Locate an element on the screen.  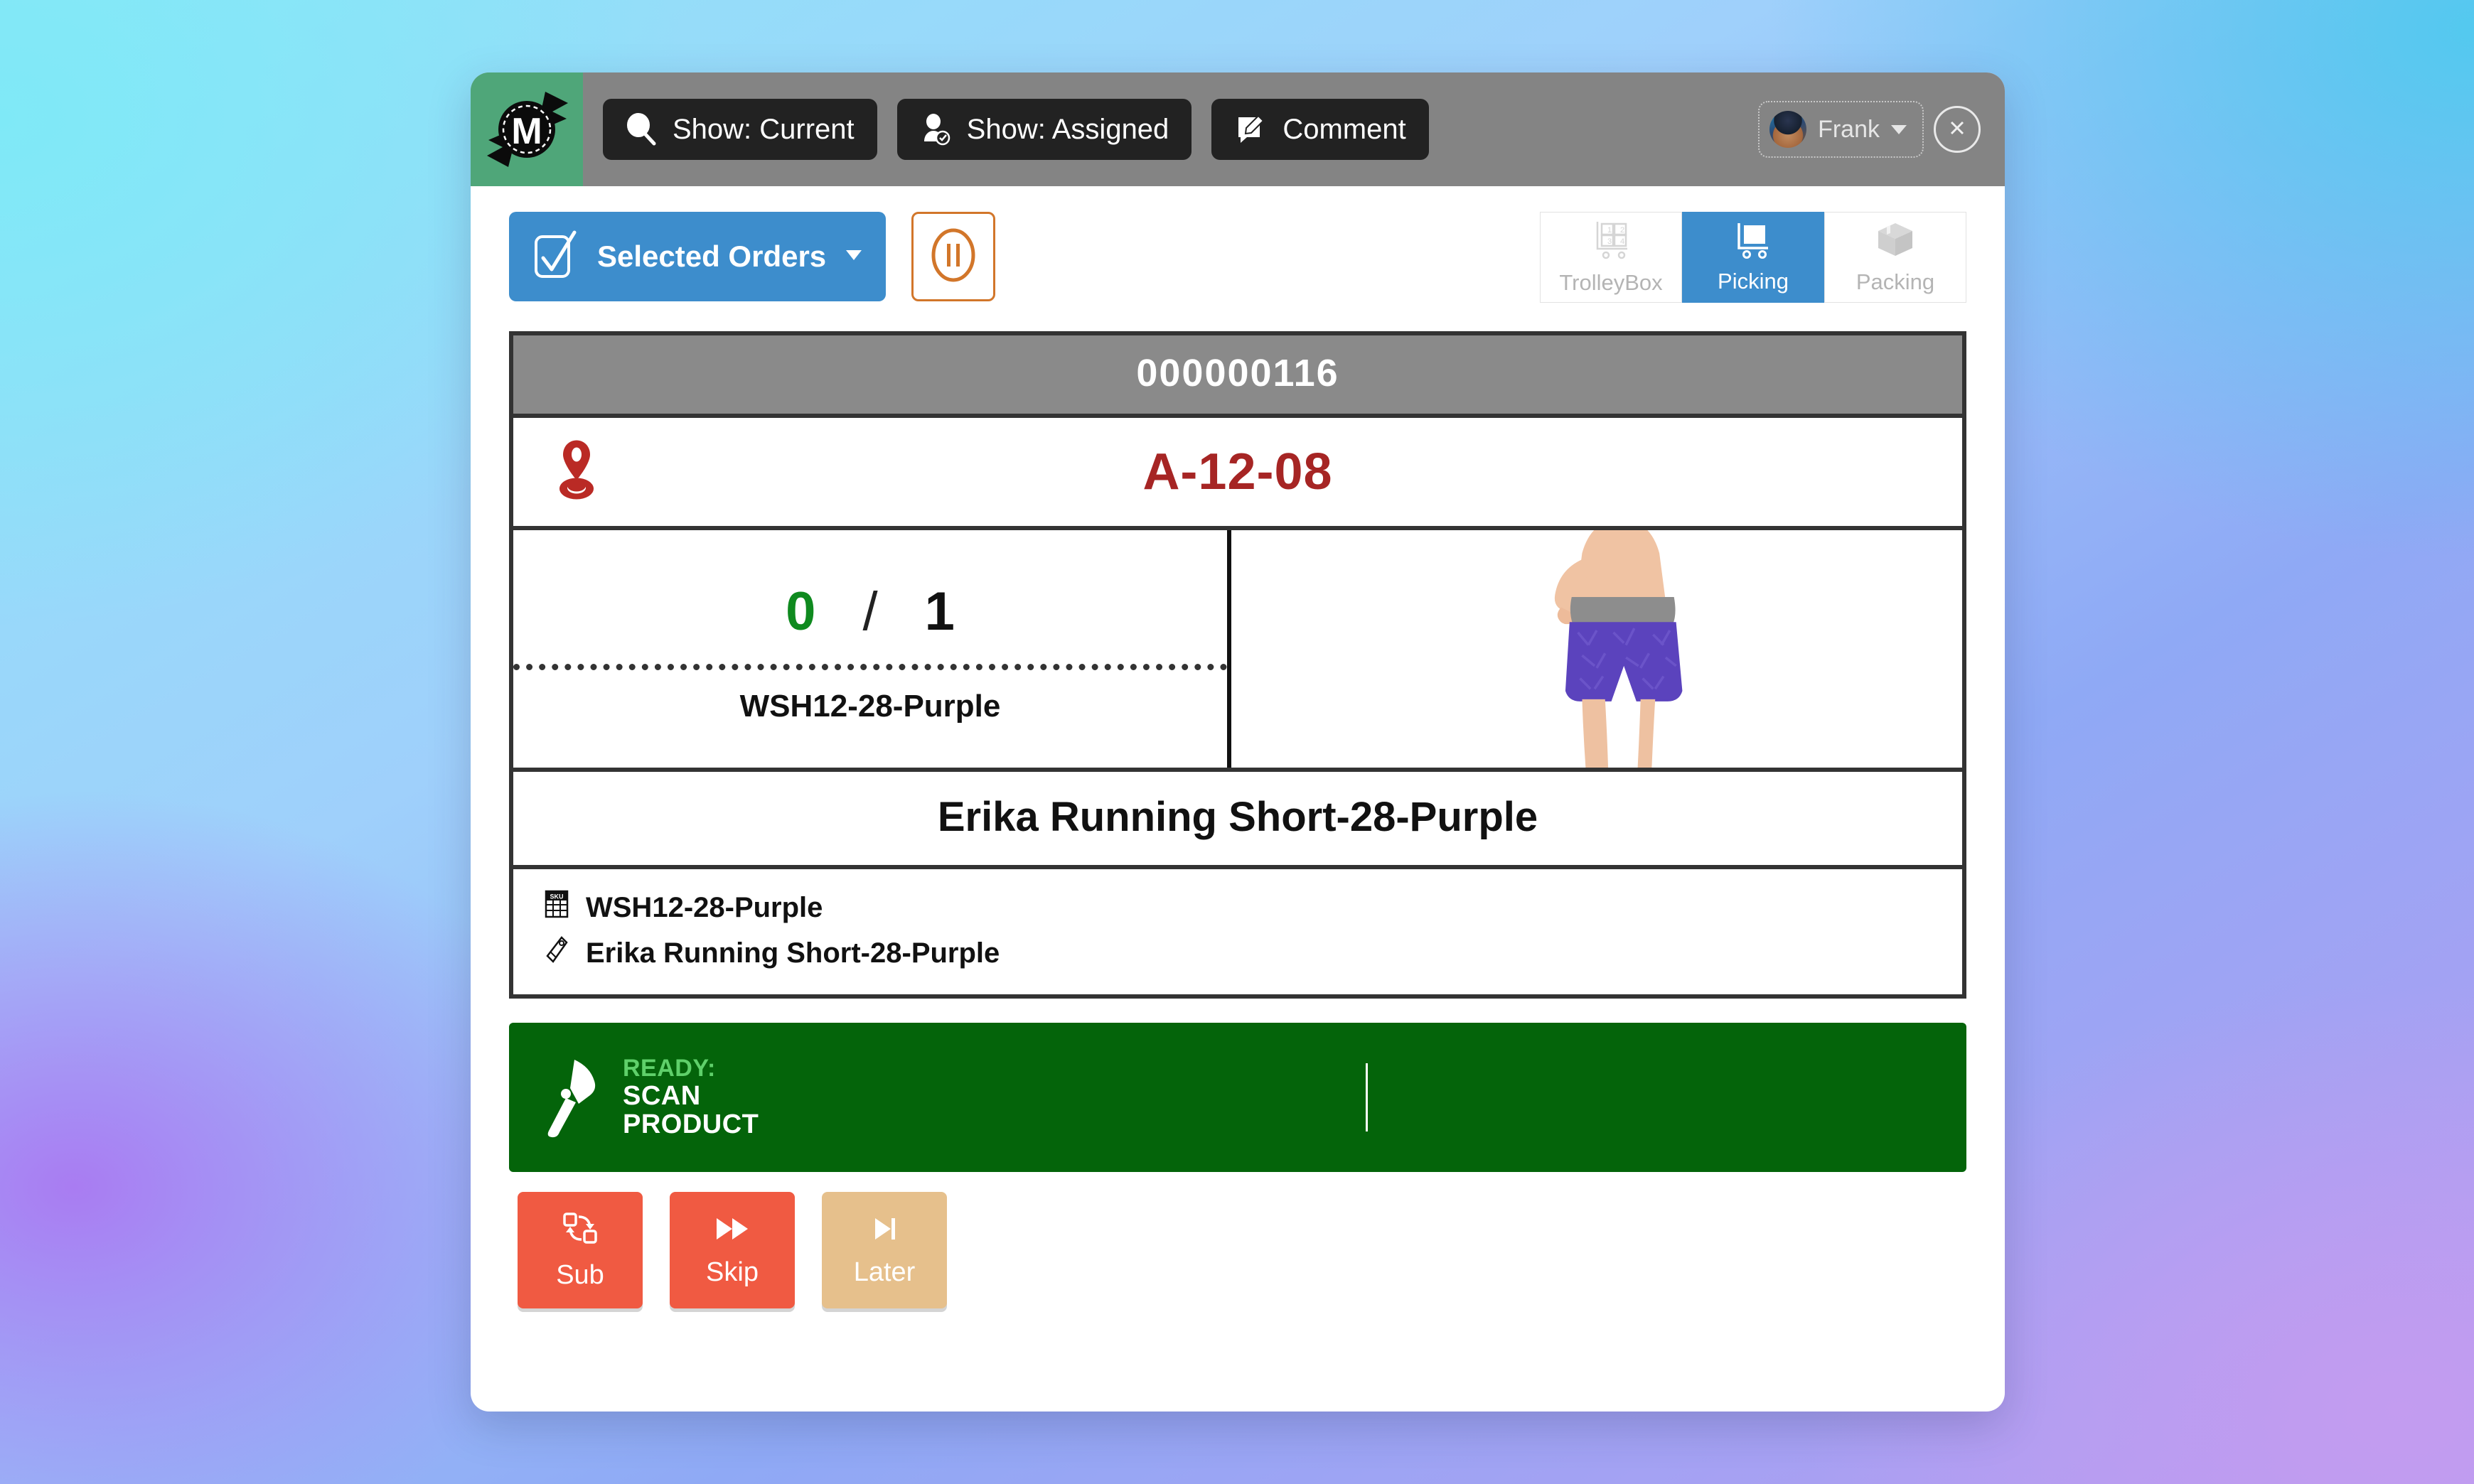
product-name: Erika Running Short-28-Purple is located at coordinates (1237, 816).